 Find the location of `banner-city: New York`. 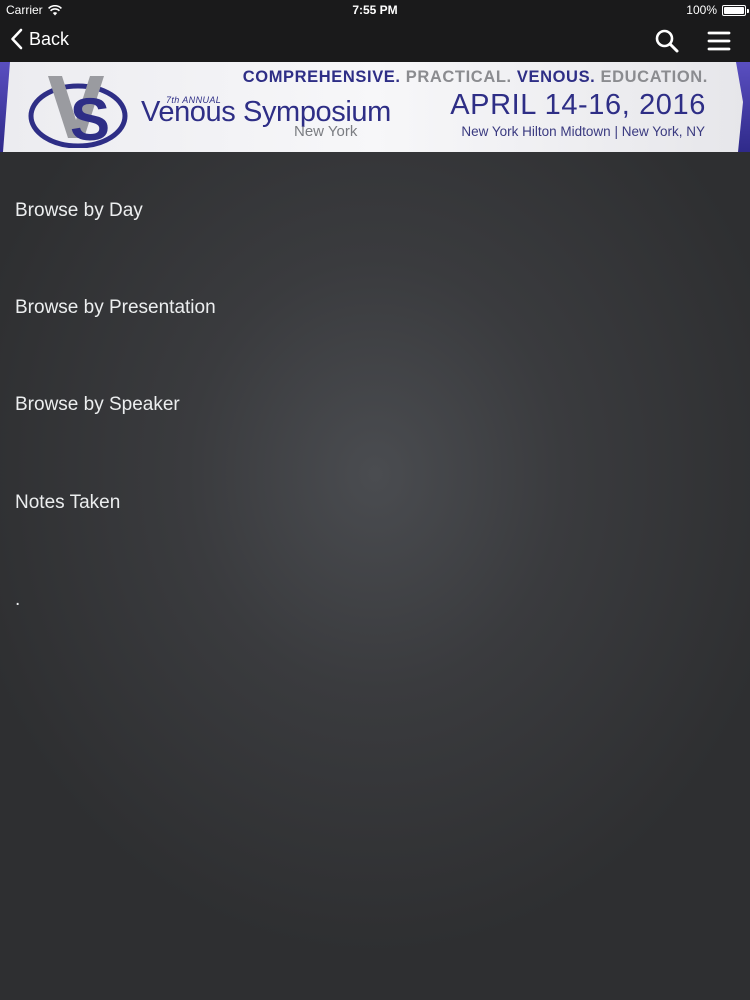

banner-city: New York is located at coordinates (326, 131).